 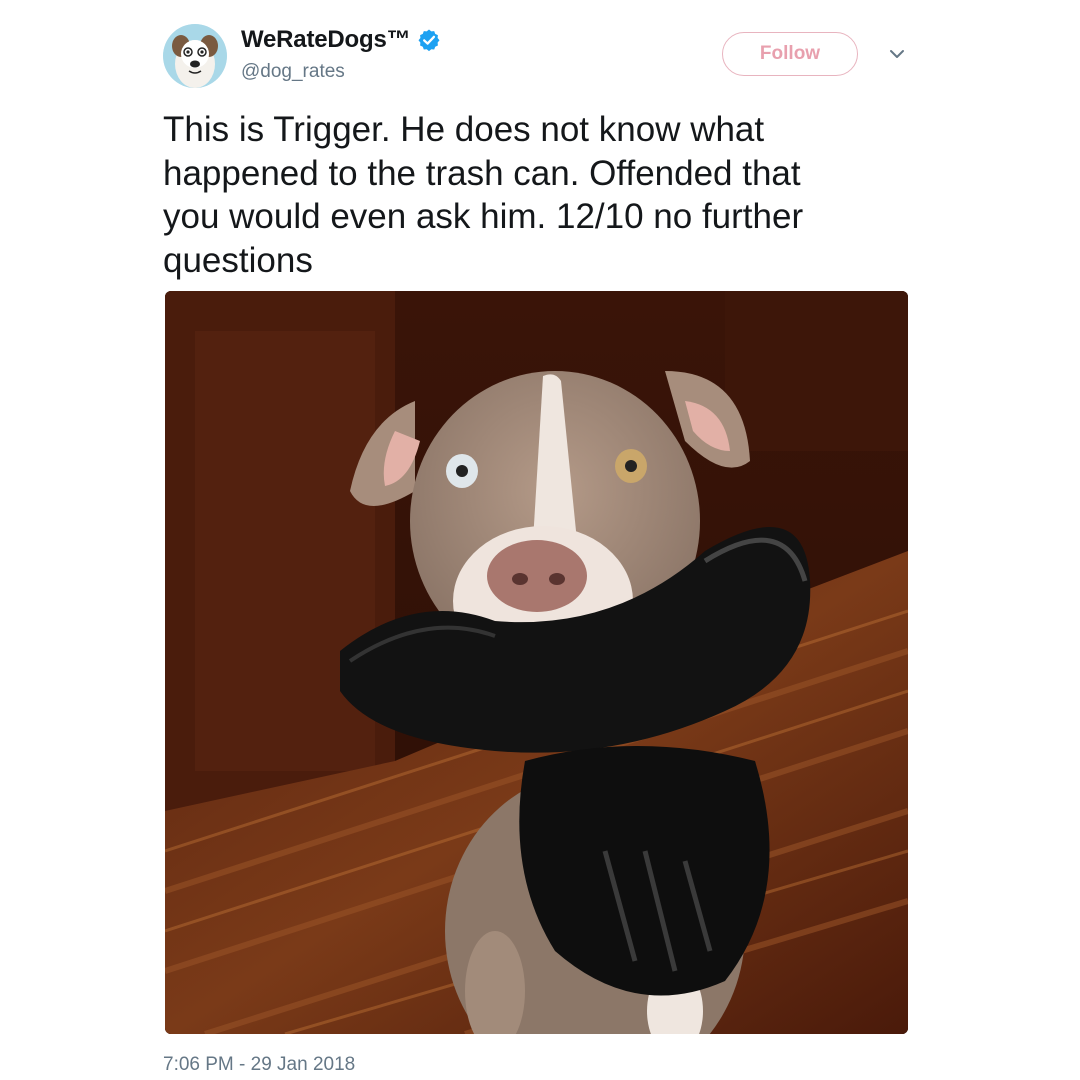 I want to click on tweet-timestamp: 7:06 PM - 29 Jan 2018, so click(x=259, y=1065).